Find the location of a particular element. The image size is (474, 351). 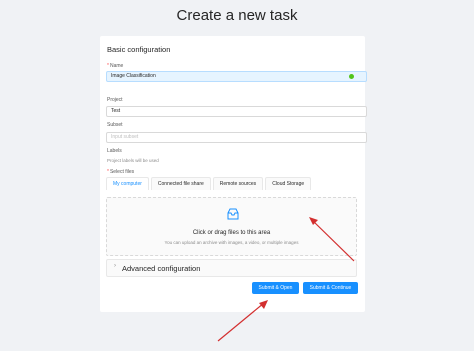

select-files-label: *Select files is located at coordinates (120, 172).